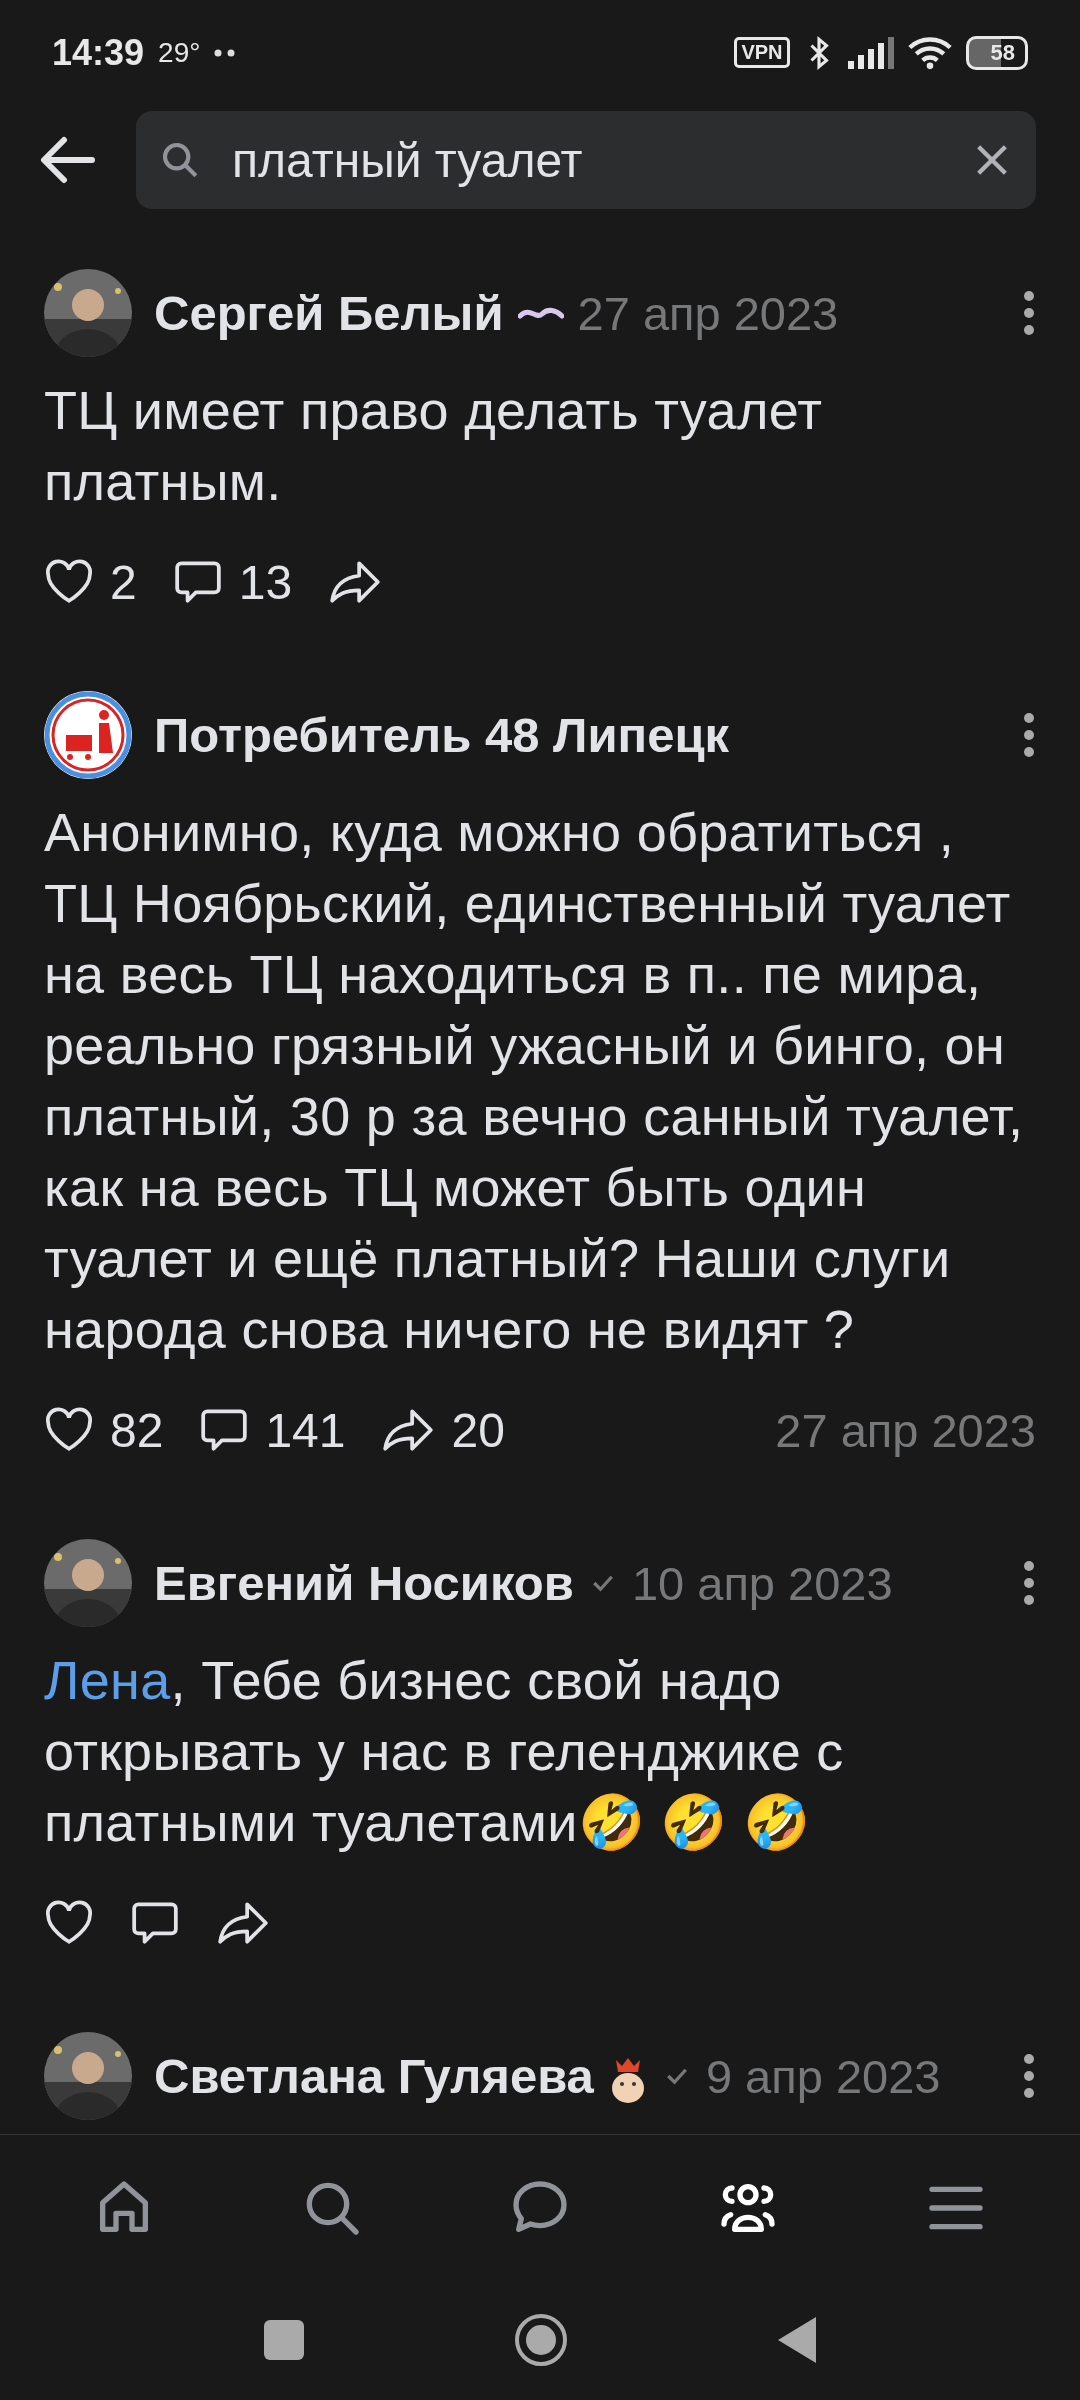 The image size is (1080, 2400). I want to click on comment-button: 13, so click(232, 582).